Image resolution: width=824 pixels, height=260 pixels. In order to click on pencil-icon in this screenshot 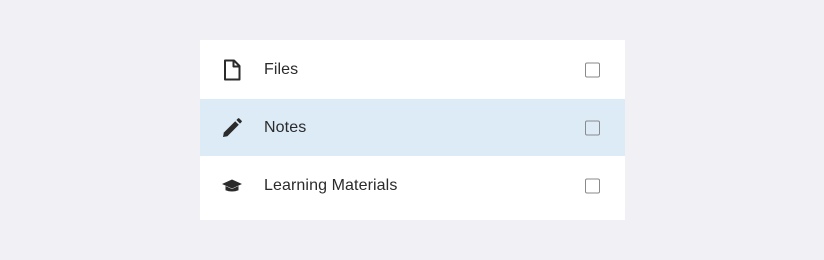, I will do `click(232, 128)`.